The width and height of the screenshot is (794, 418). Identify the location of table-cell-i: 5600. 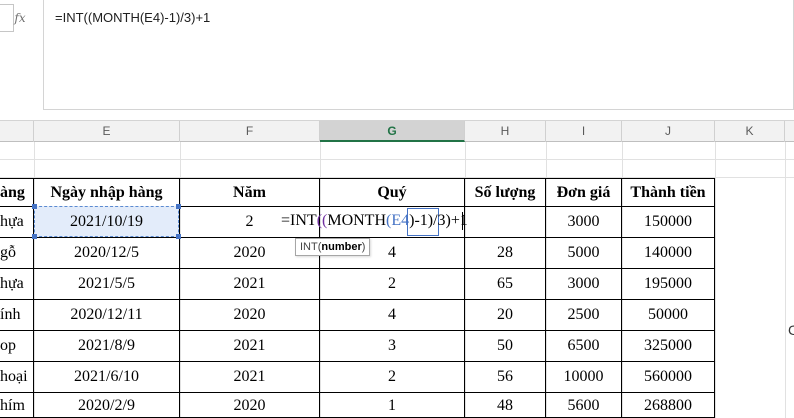
(583, 405).